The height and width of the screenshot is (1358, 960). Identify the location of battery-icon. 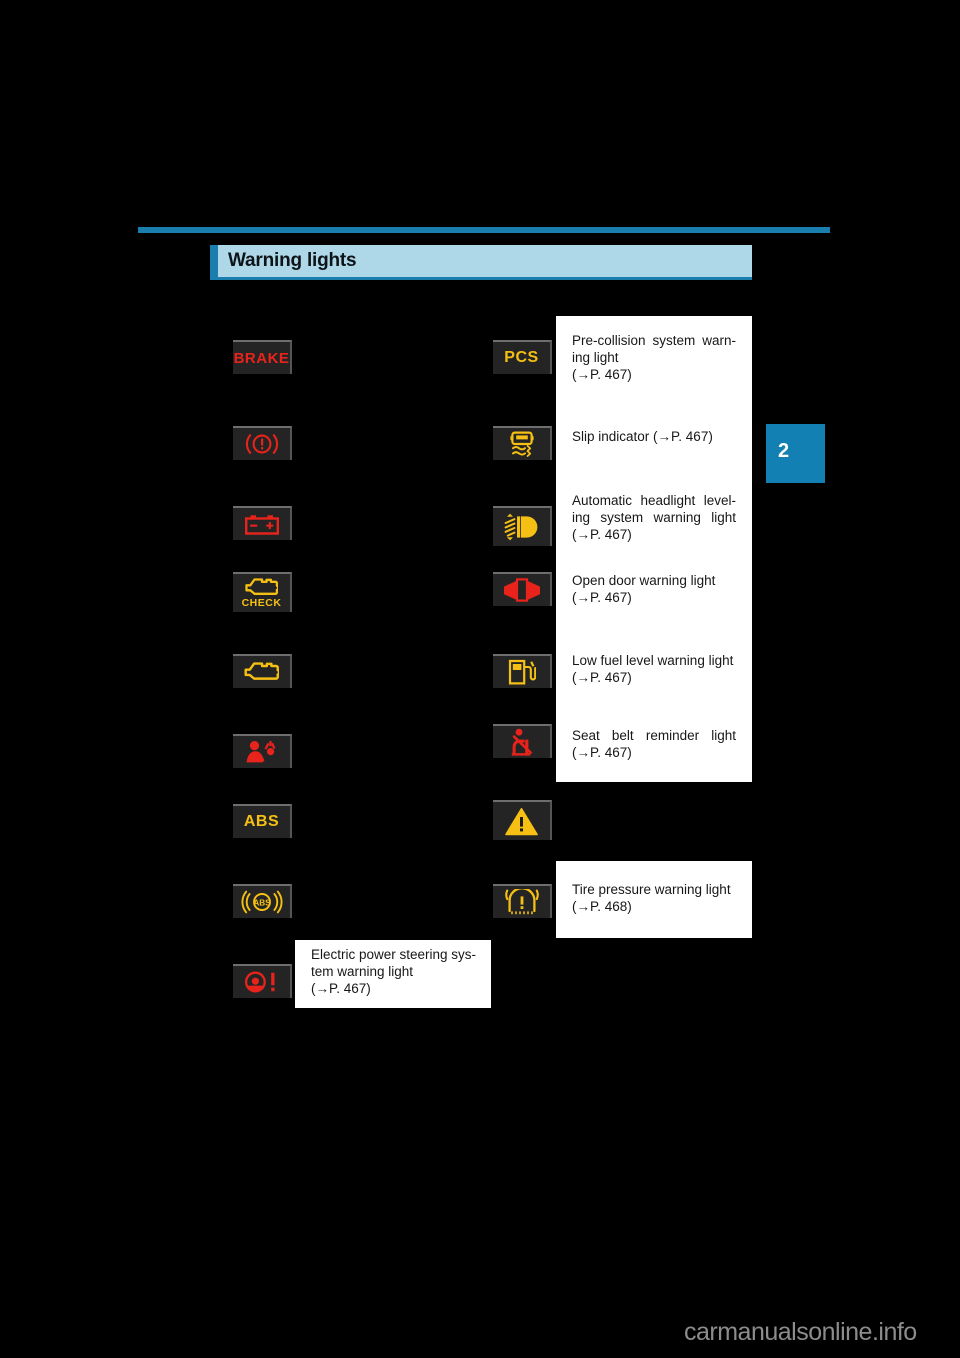
(261, 524).